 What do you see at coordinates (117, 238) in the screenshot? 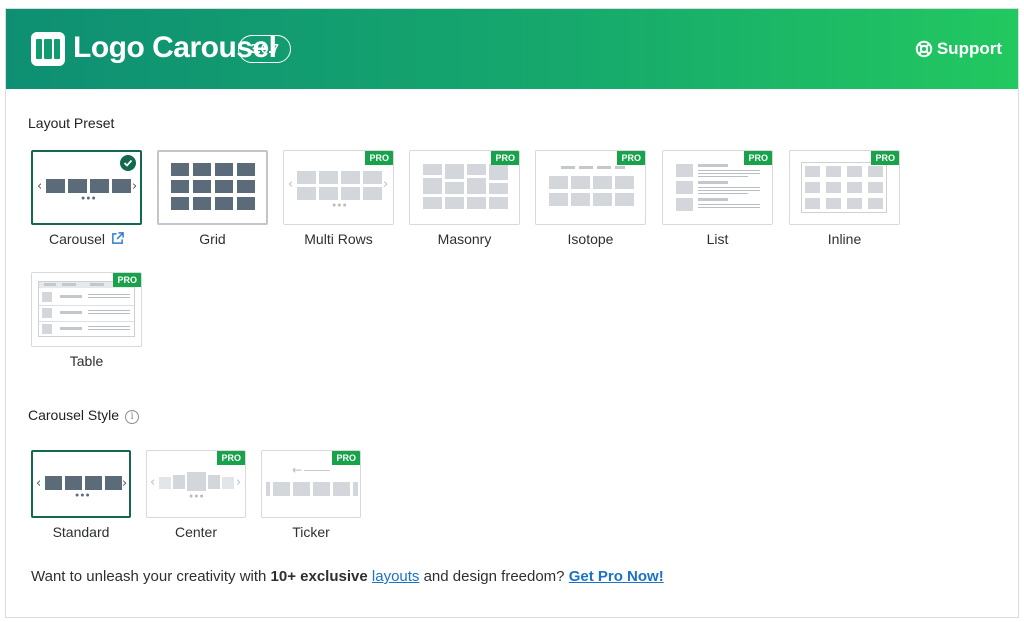
I see `external-link-icon` at bounding box center [117, 238].